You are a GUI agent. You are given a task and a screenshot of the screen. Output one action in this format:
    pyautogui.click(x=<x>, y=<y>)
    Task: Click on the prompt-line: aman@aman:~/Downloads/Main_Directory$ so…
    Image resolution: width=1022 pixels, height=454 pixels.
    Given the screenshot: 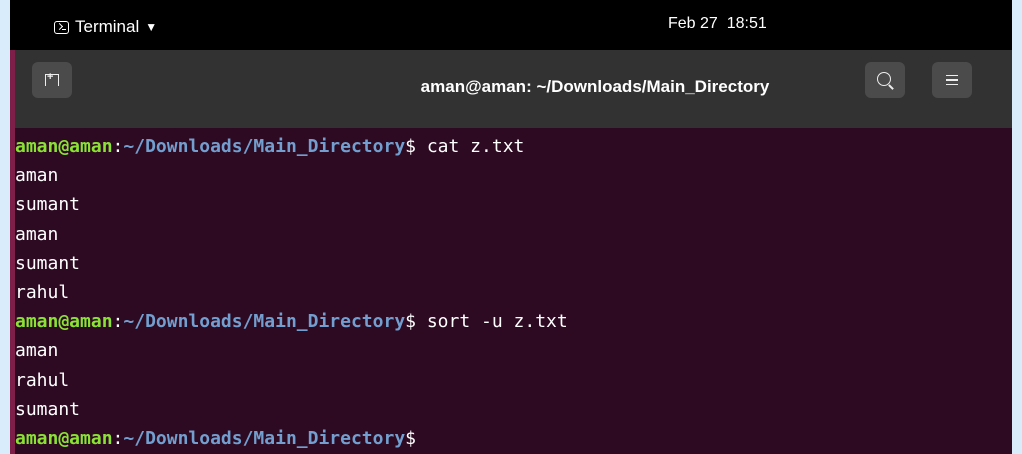 What is the action you would take?
    pyautogui.click(x=513, y=321)
    